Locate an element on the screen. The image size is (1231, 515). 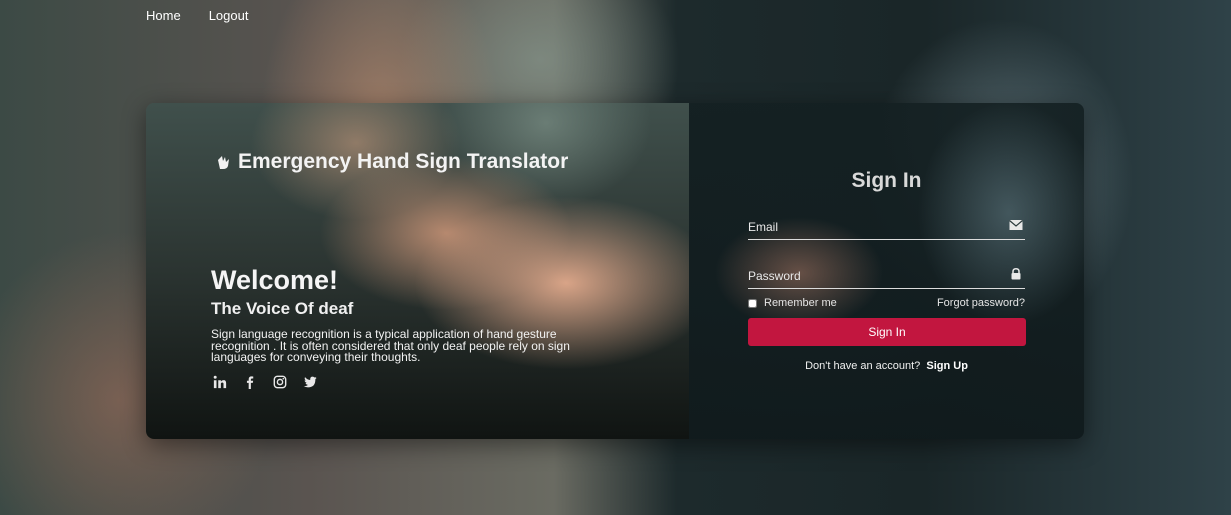
lock-icon is located at coordinates (1016, 274).